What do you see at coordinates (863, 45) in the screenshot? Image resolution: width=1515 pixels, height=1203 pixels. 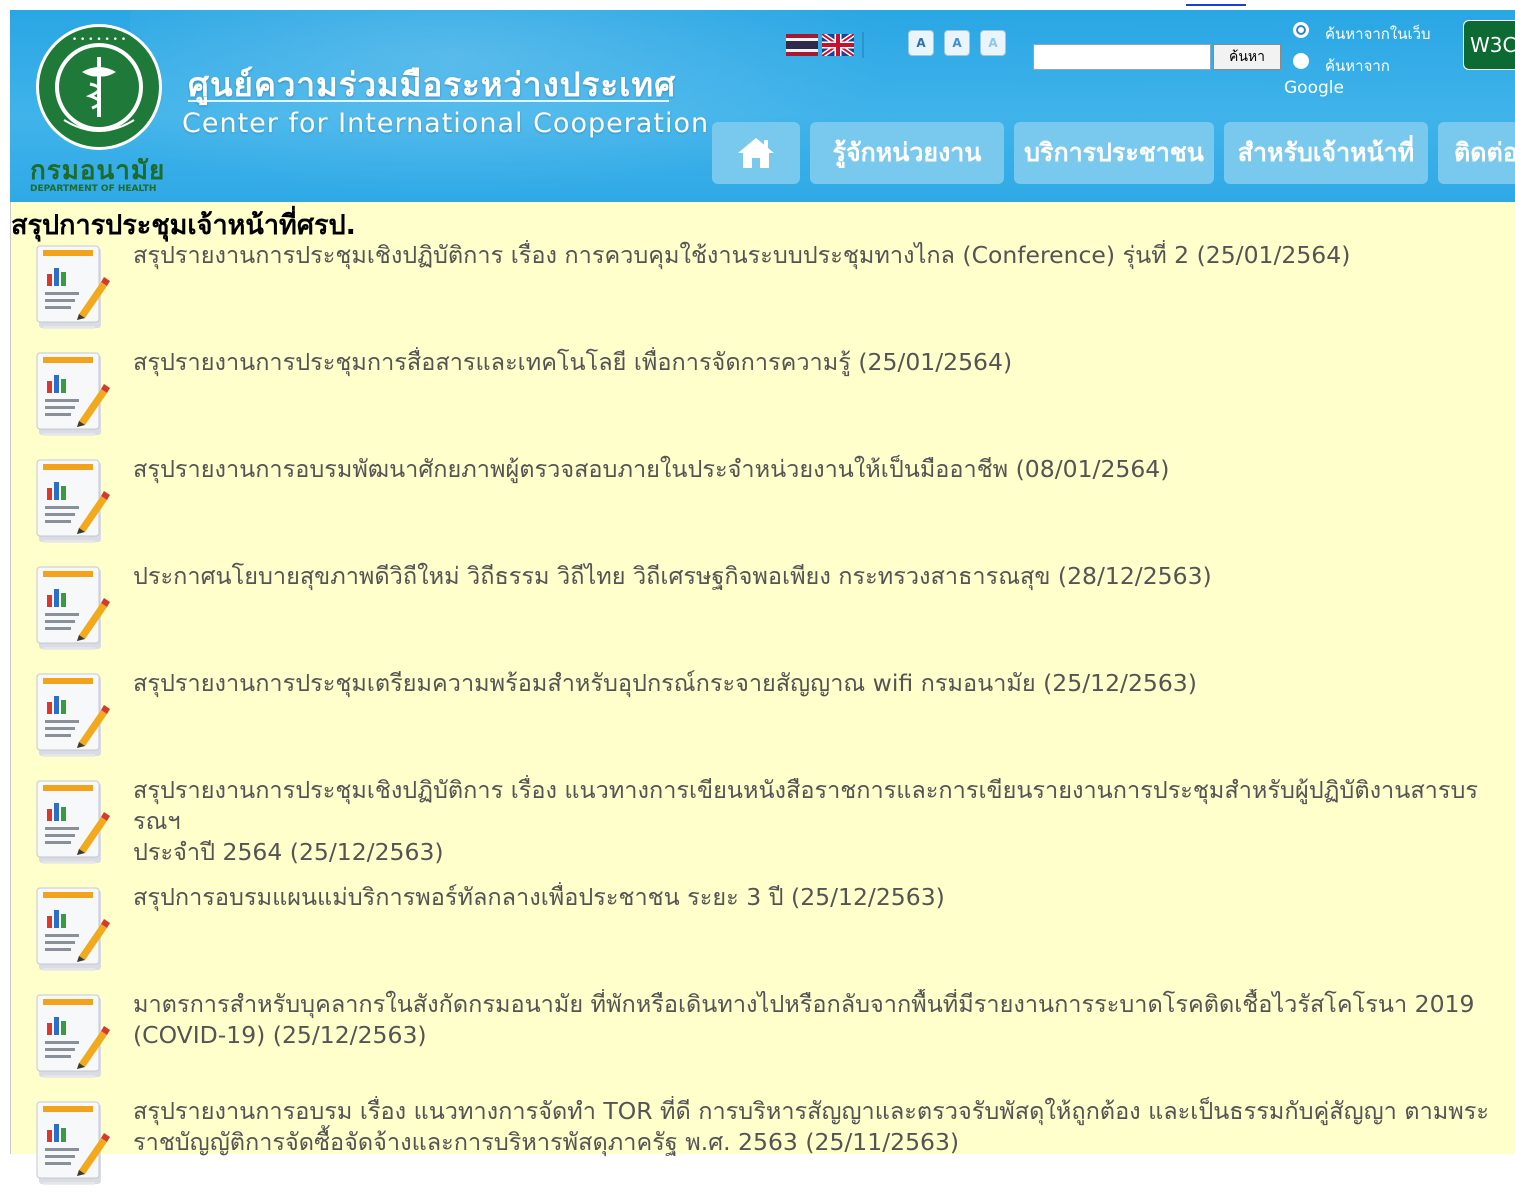 I see `flag-separator` at bounding box center [863, 45].